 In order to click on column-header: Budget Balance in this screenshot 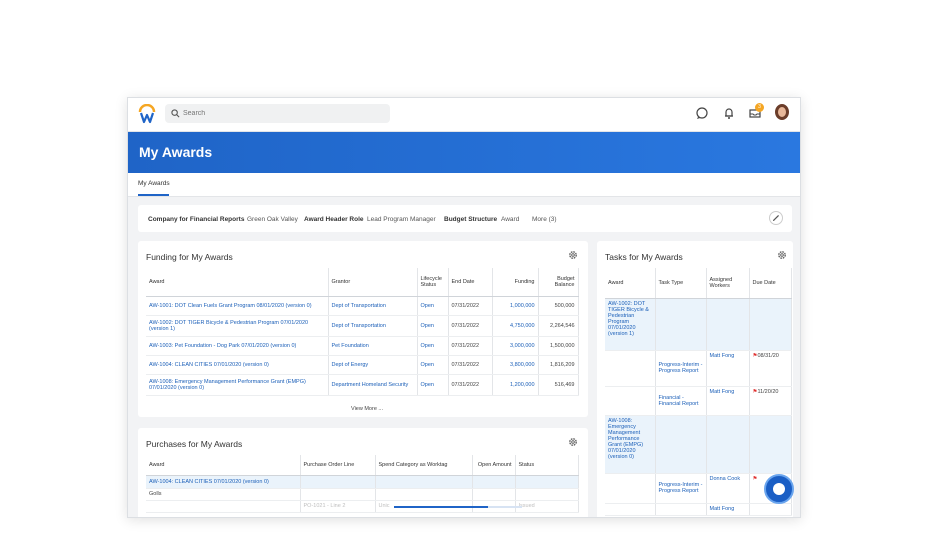, I will do `click(558, 282)`.